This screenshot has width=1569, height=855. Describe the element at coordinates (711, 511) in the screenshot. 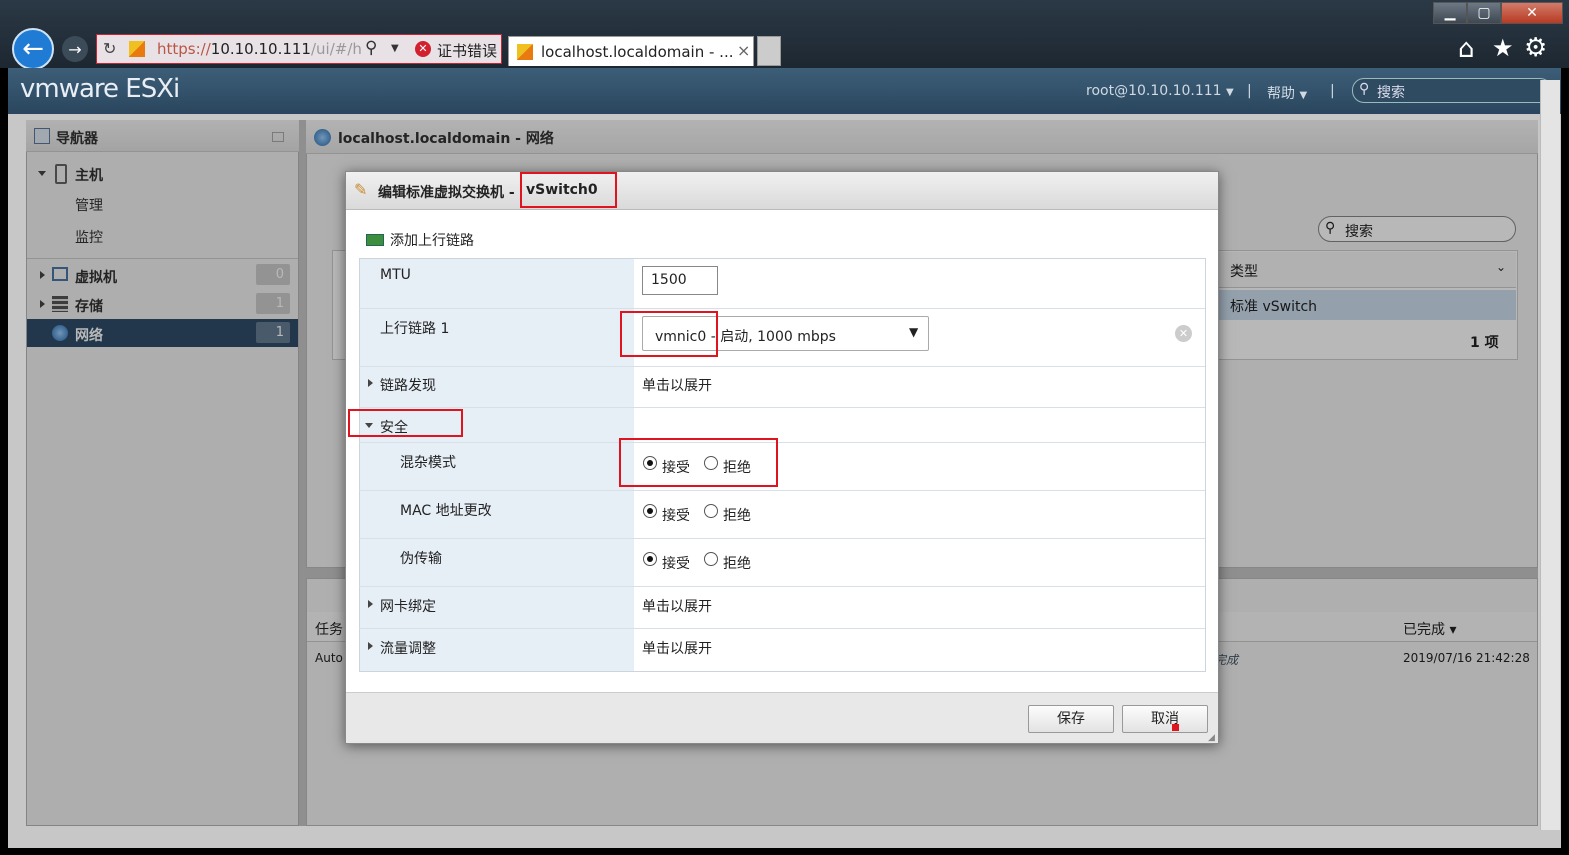

I see `mac-reject-radio` at that location.